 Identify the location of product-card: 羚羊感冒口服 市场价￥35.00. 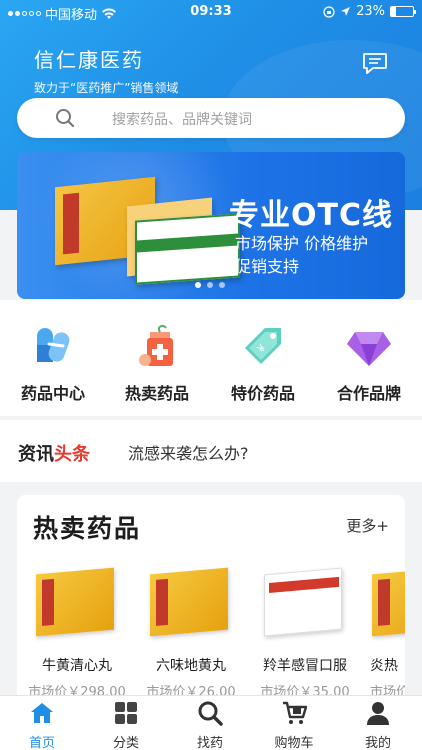
(305, 632).